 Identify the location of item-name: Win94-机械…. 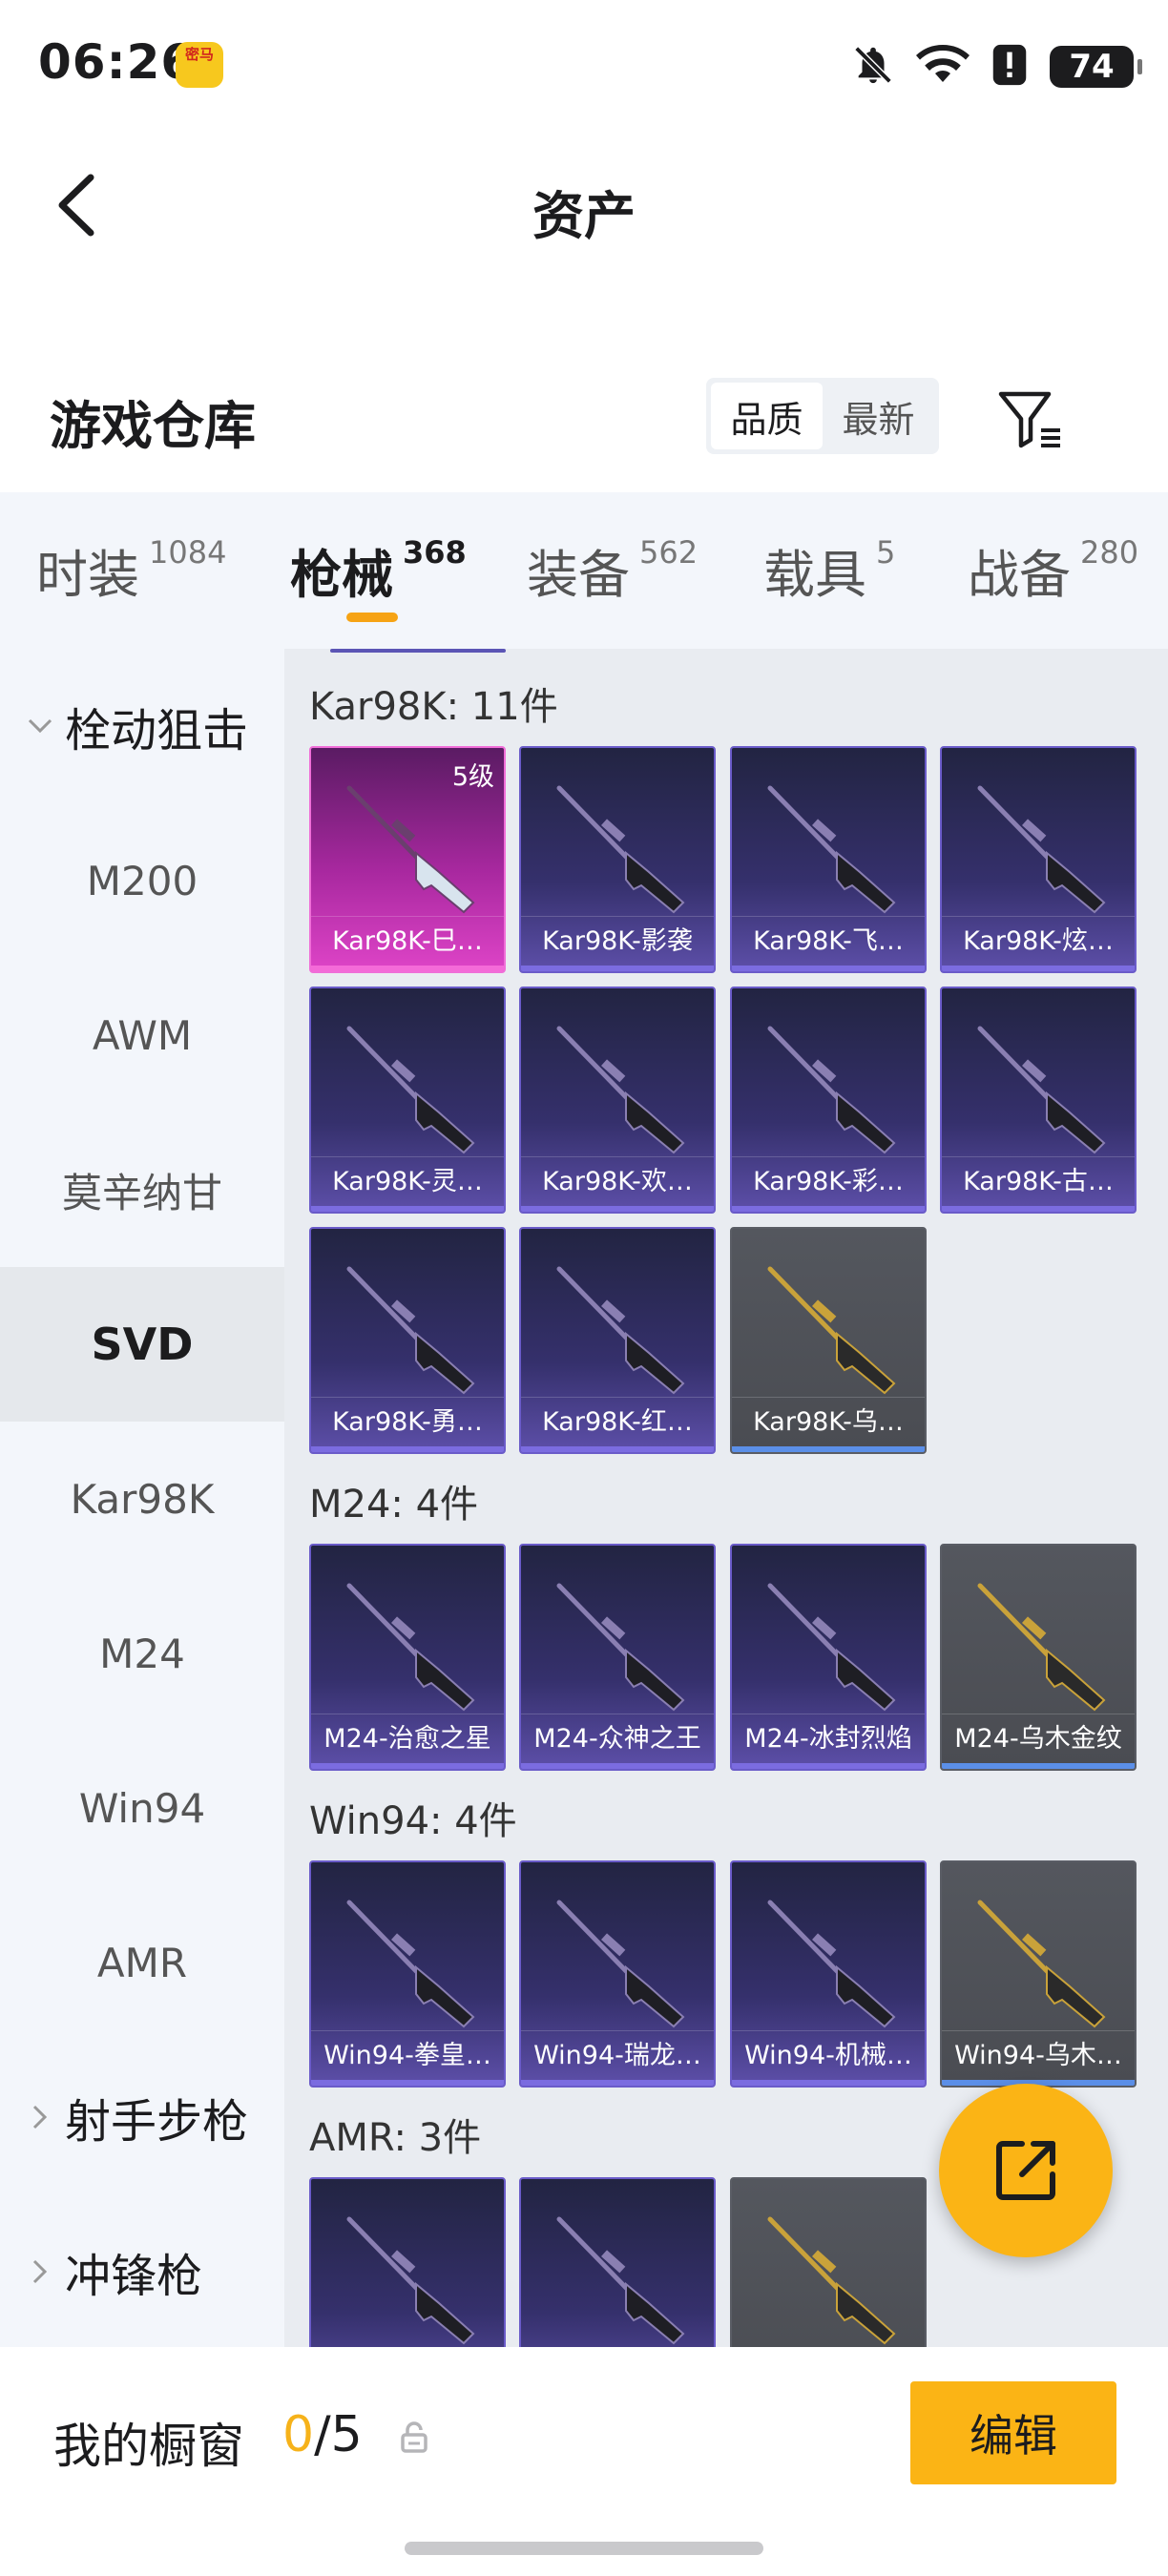
(828, 2055).